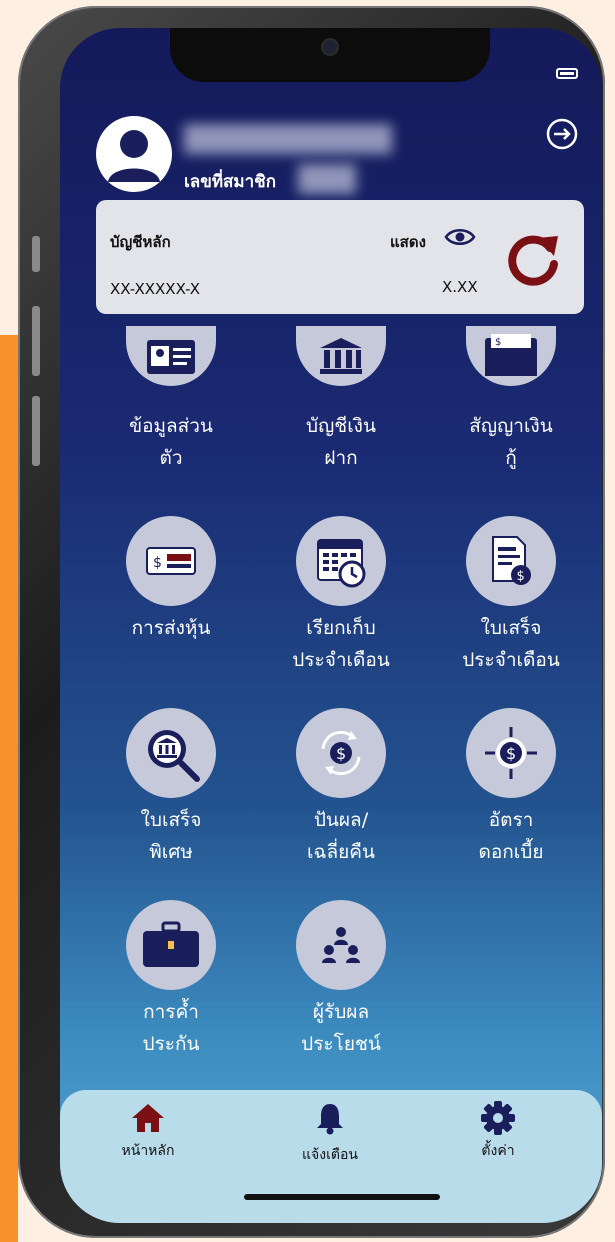 The height and width of the screenshot is (1242, 615). What do you see at coordinates (460, 237) in the screenshot?
I see `eye-icon` at bounding box center [460, 237].